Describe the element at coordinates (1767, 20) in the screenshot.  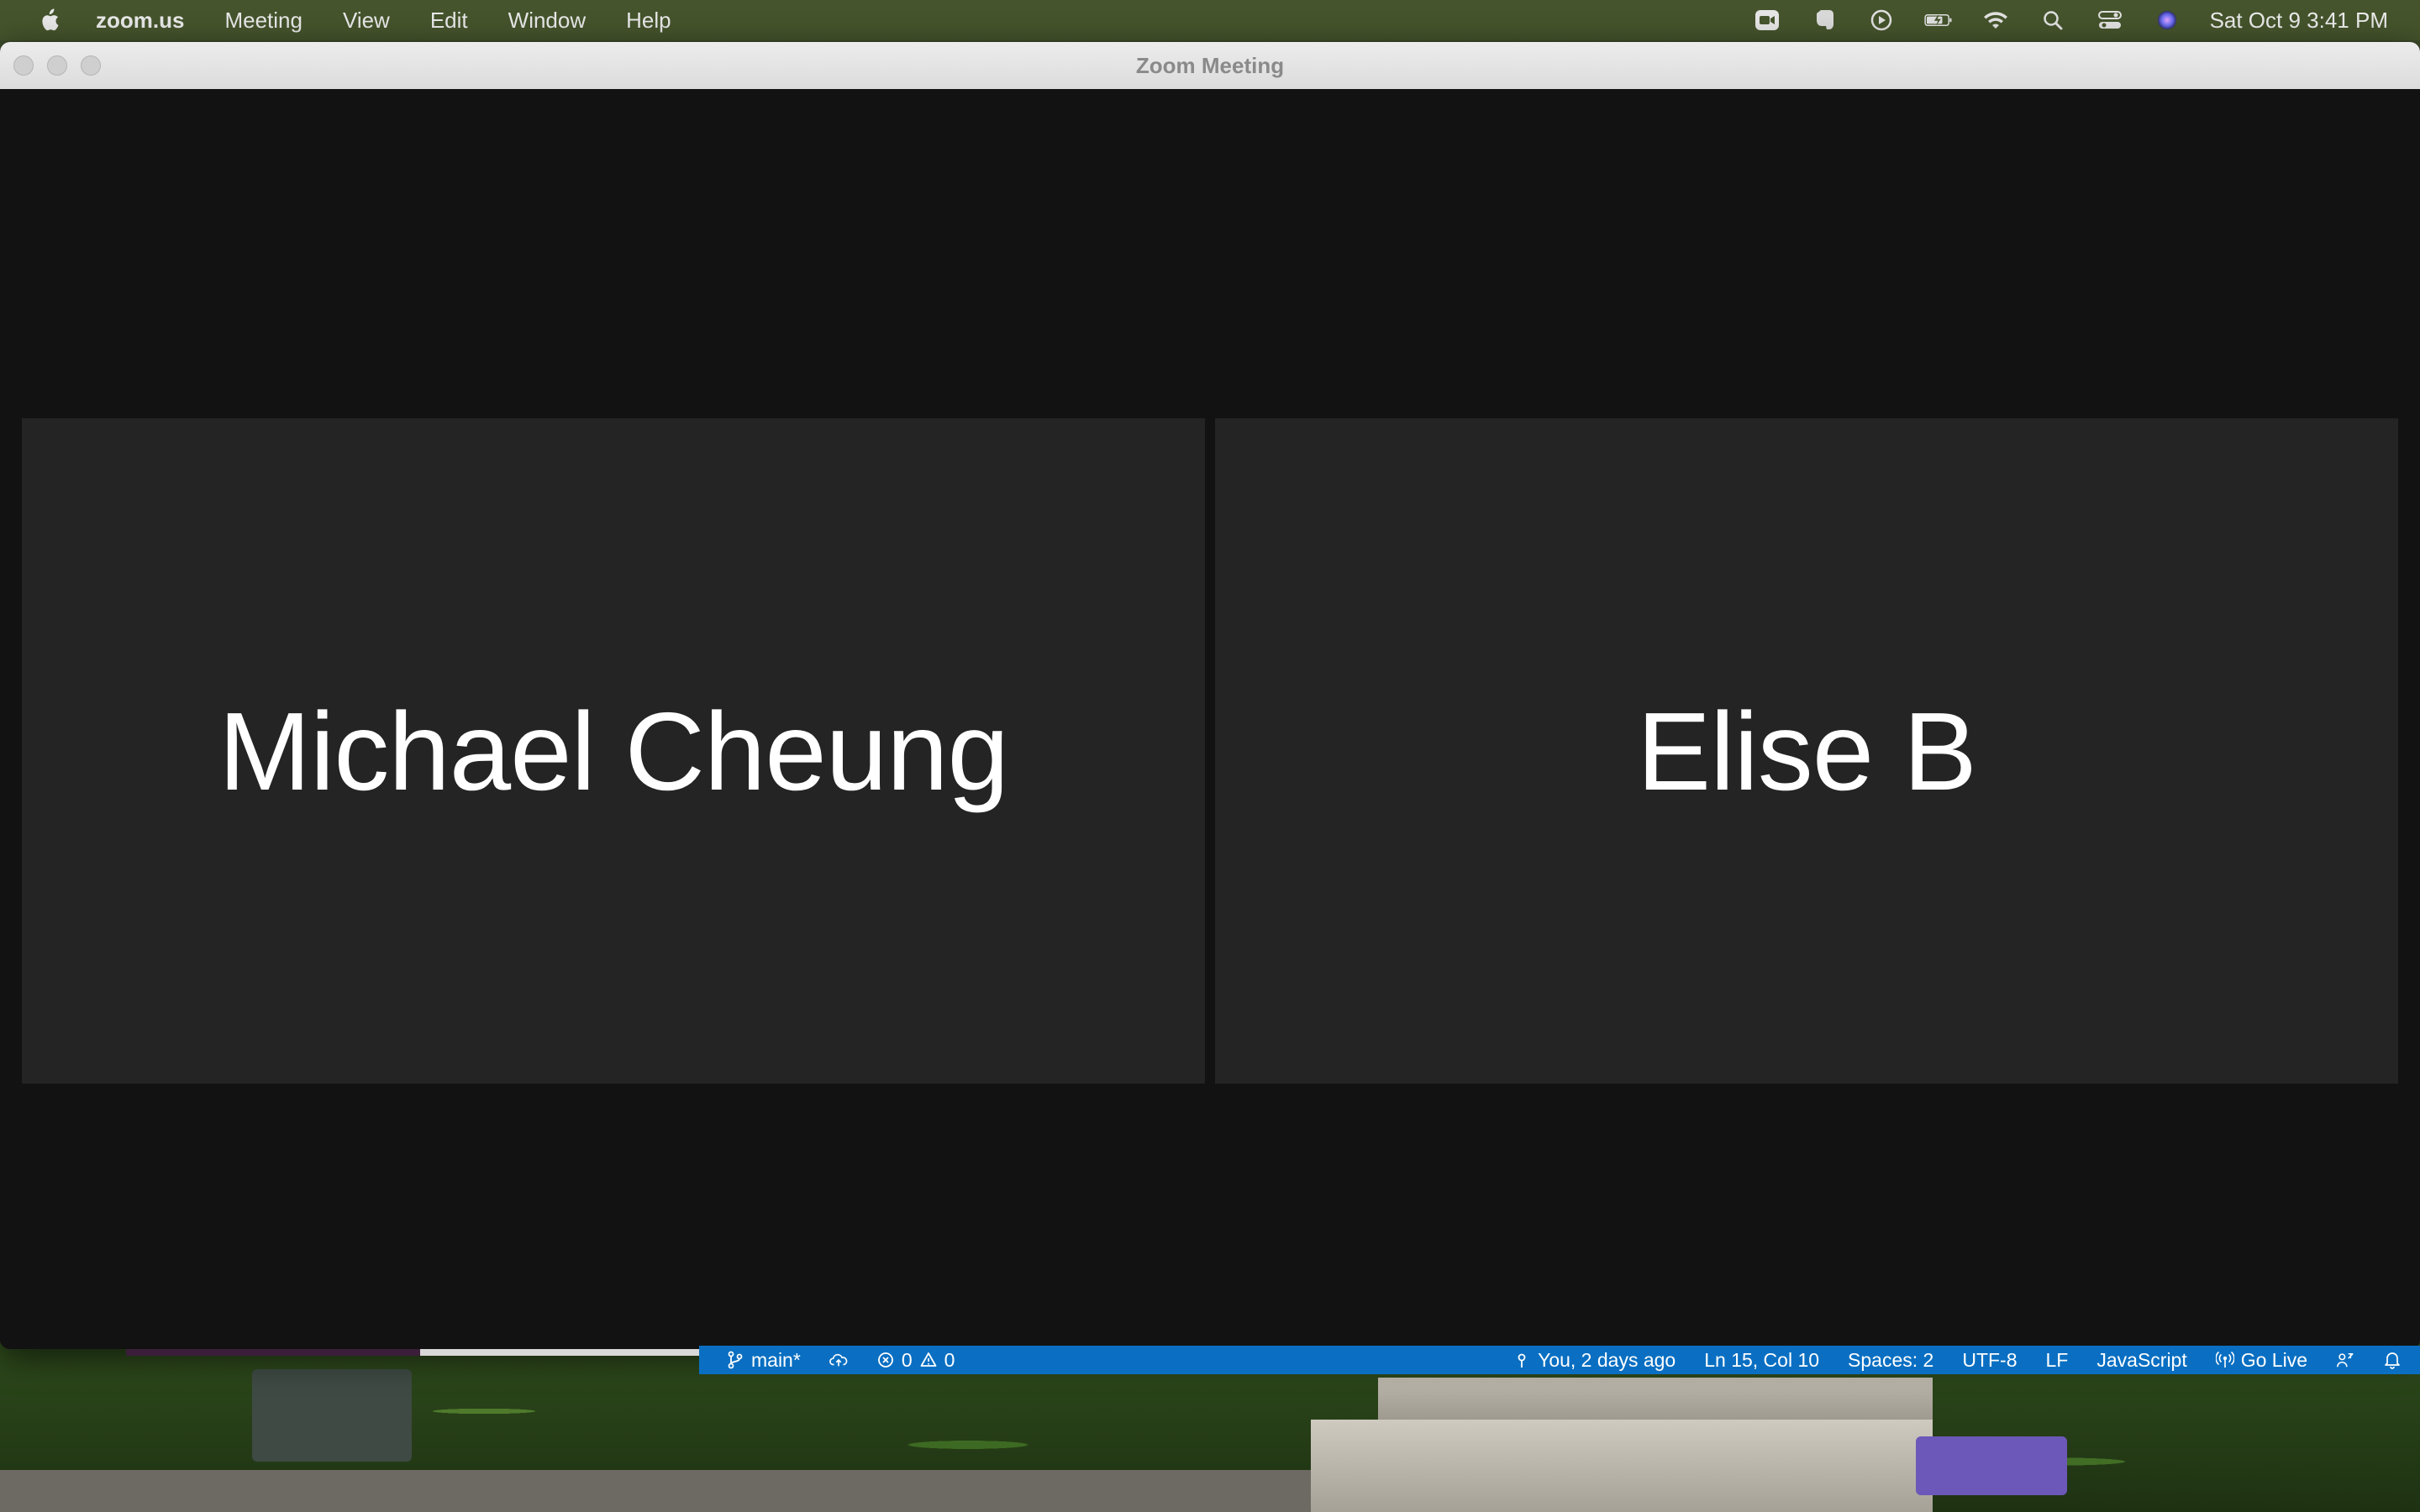
I see `zoom-tray-icon` at that location.